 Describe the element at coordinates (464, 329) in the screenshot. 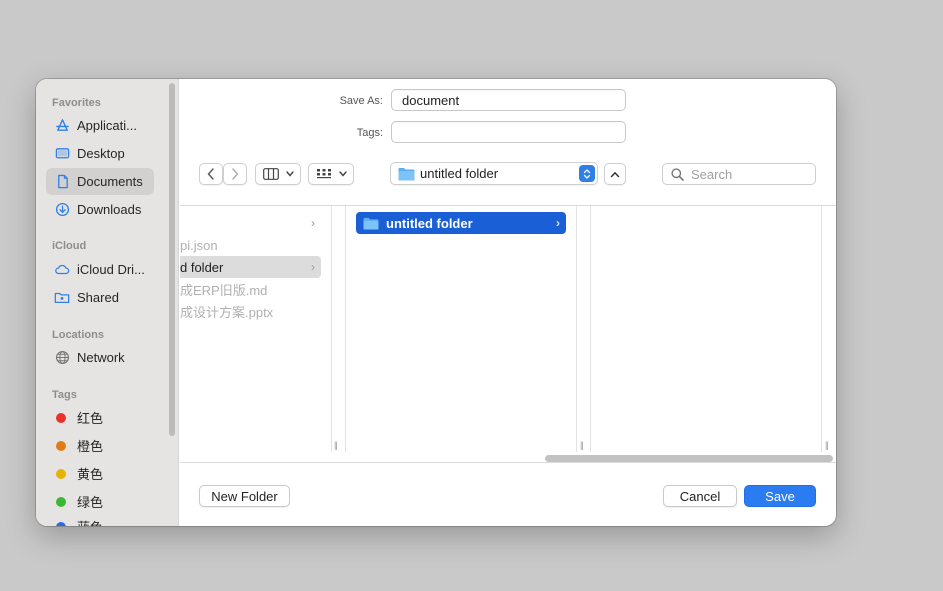

I see `browser-column-2: untitled folder › ||` at that location.